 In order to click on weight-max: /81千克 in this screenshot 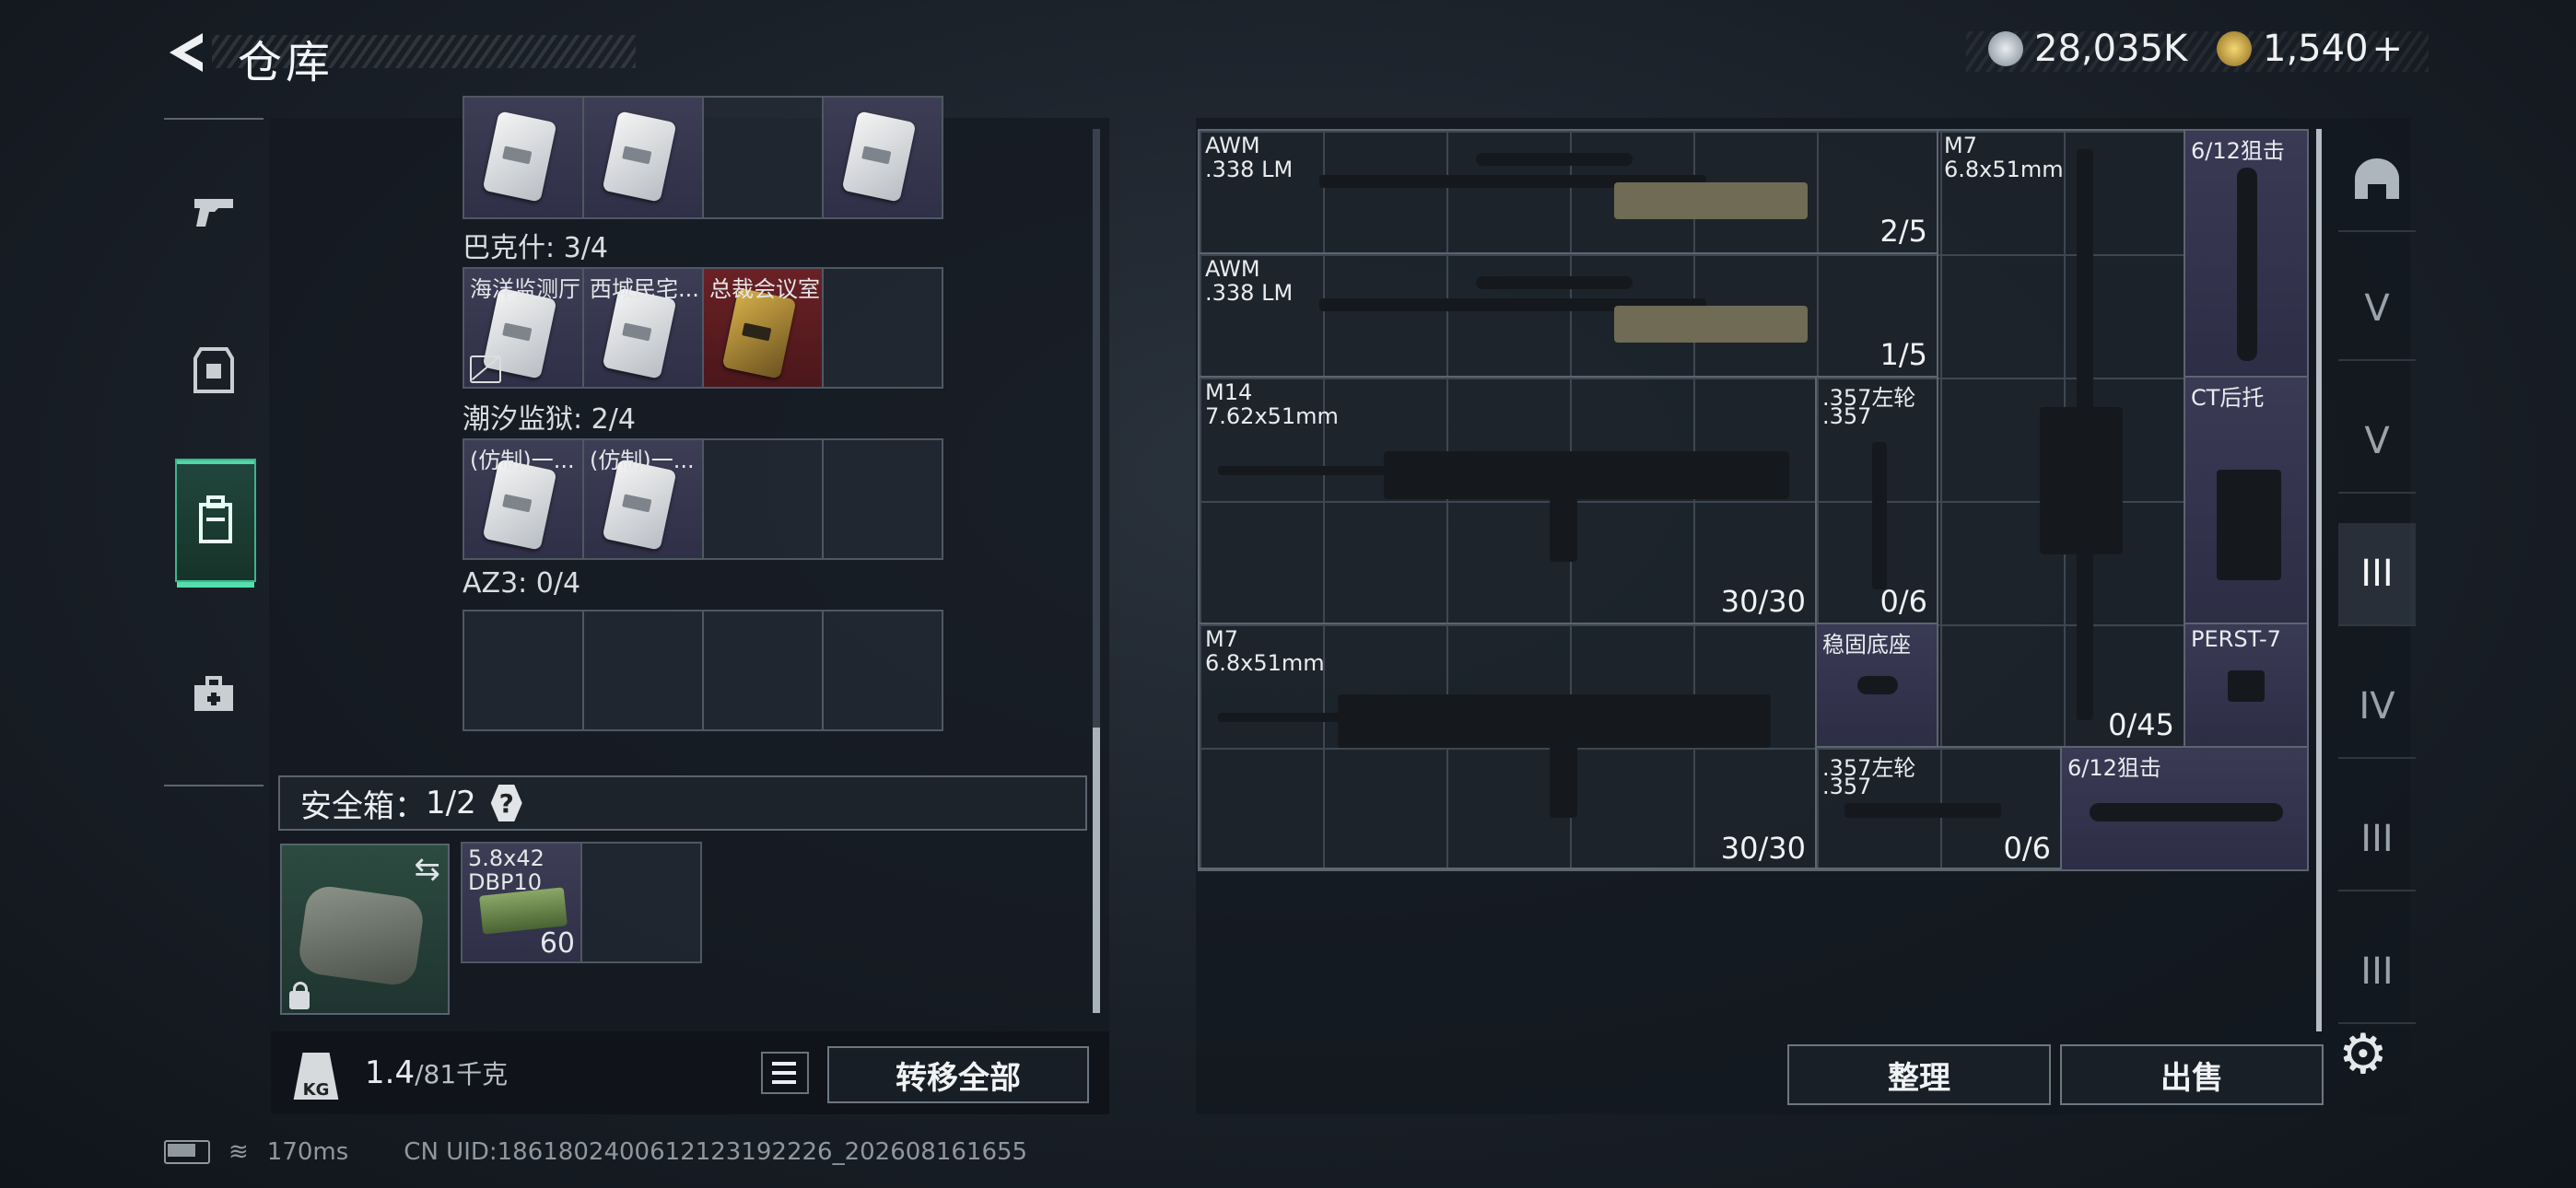, I will do `click(462, 1074)`.